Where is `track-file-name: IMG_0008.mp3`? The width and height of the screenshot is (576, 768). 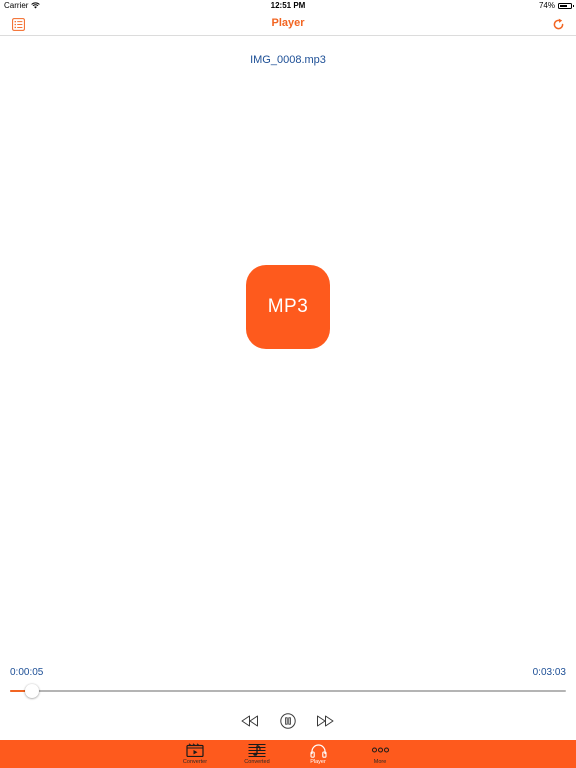
track-file-name: IMG_0008.mp3 is located at coordinates (288, 60).